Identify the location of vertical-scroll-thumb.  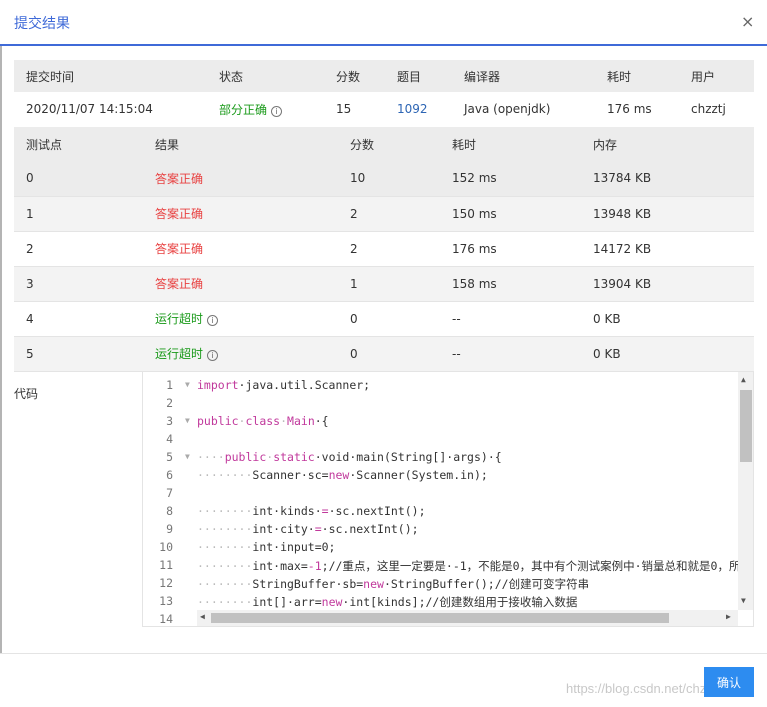
(746, 426).